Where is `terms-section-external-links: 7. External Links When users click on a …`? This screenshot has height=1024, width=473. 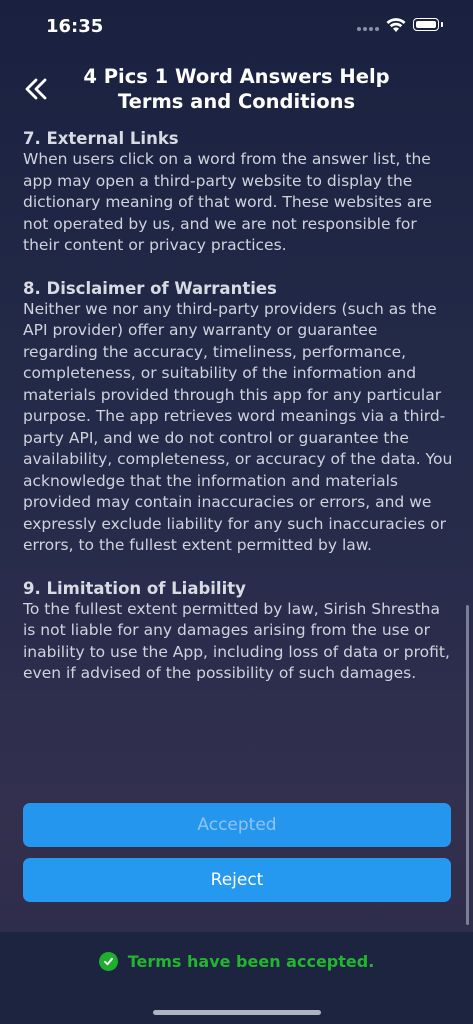 terms-section-external-links: 7. External Links When users click on a … is located at coordinates (239, 192).